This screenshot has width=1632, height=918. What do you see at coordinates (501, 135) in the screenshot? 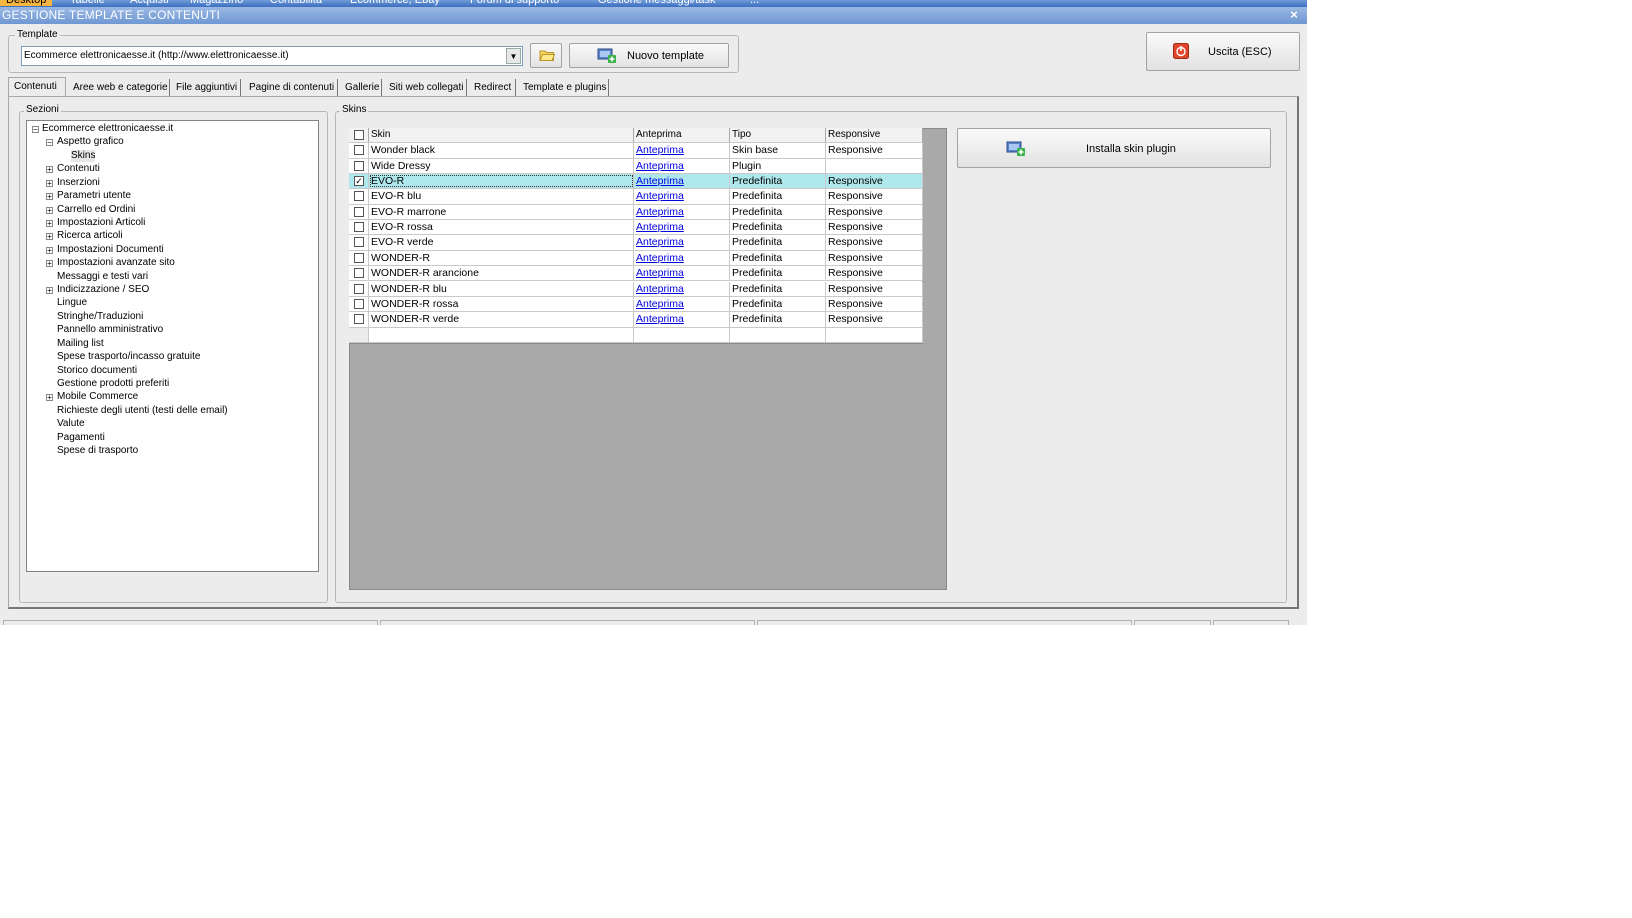
I see `column-header: Skin` at bounding box center [501, 135].